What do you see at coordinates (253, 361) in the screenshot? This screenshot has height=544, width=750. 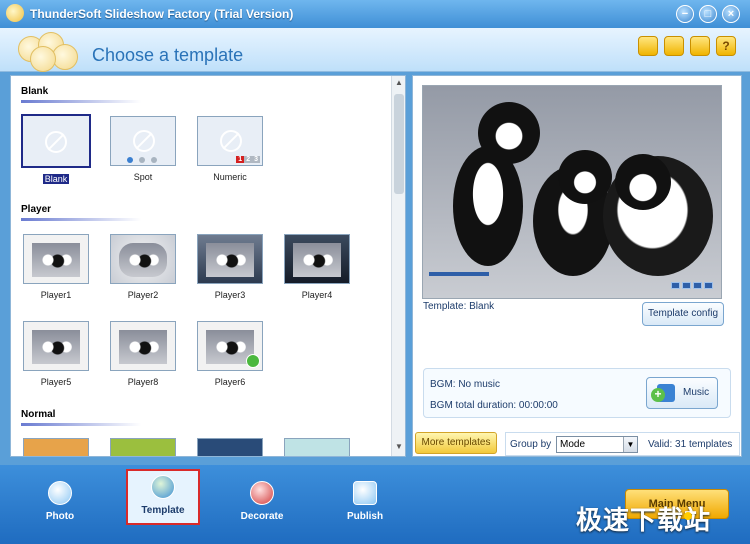 I see `download-icon` at bounding box center [253, 361].